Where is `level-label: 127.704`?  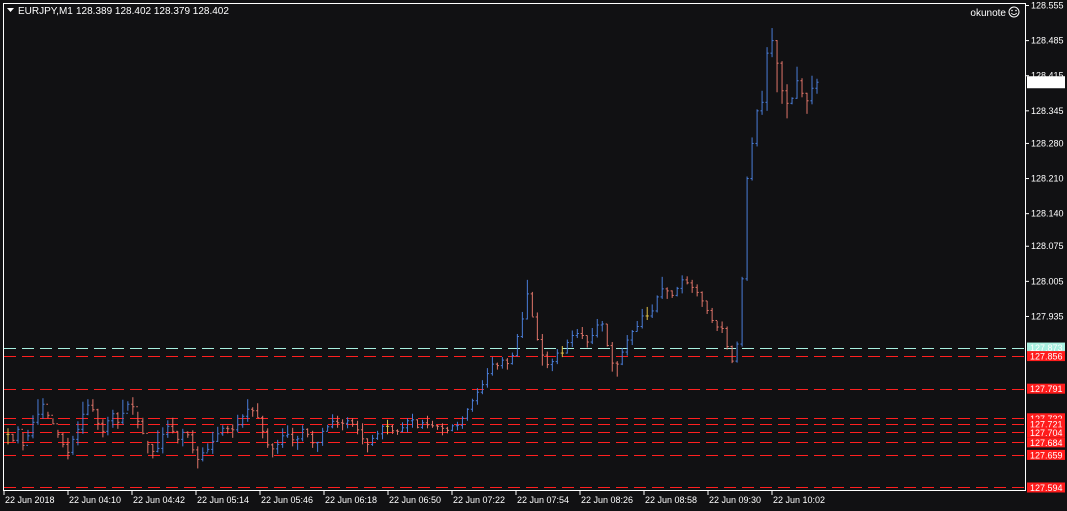 level-label: 127.704 is located at coordinates (1046, 432).